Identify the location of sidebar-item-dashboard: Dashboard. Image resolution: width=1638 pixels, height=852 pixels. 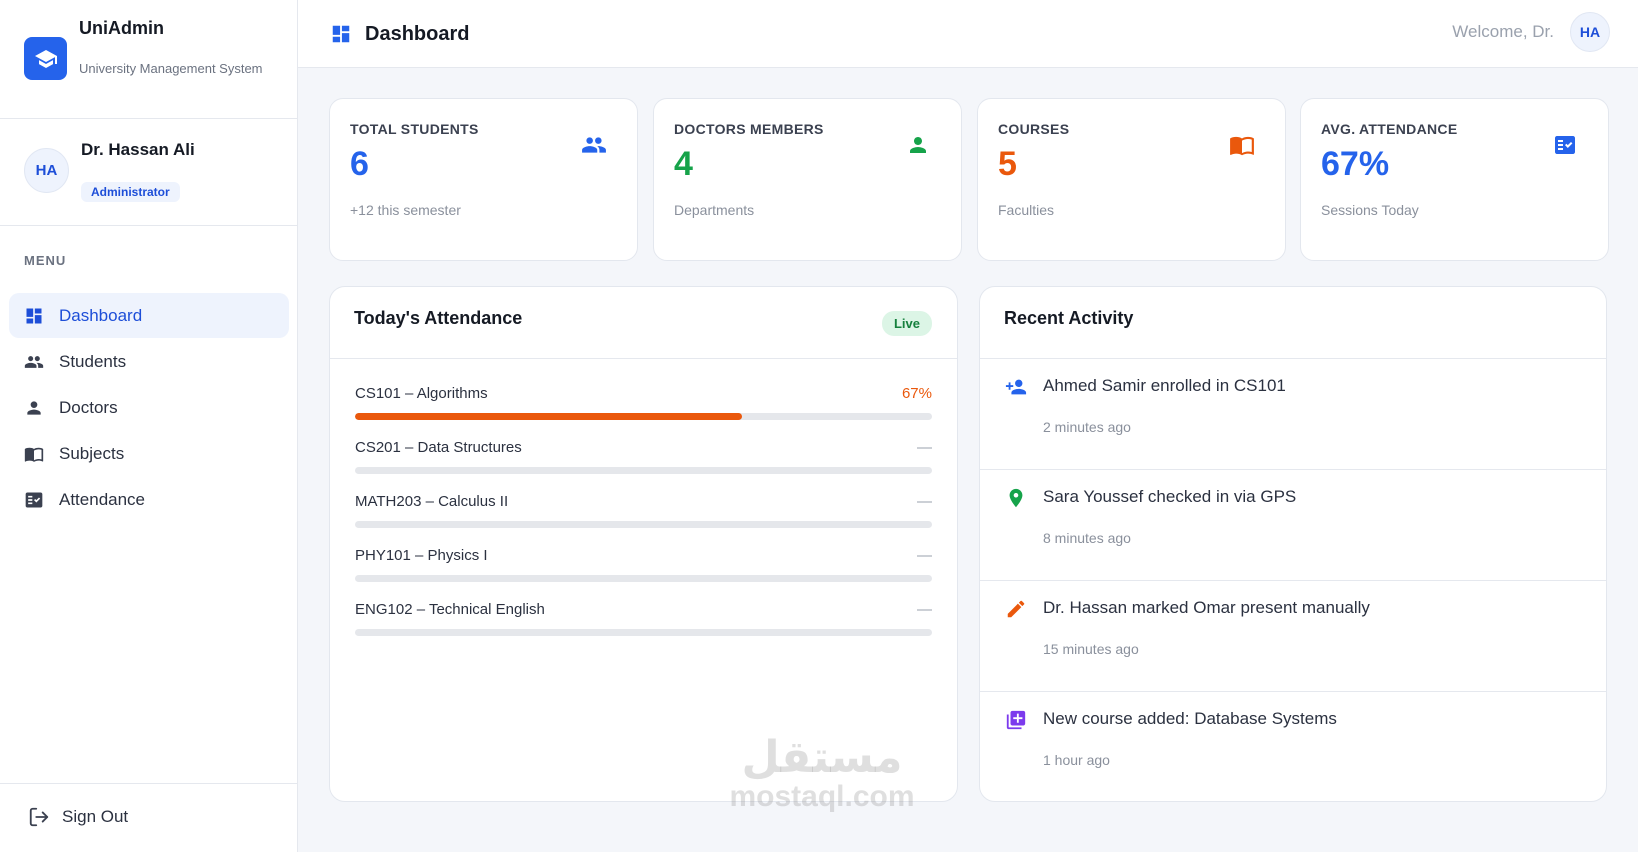
(149, 315).